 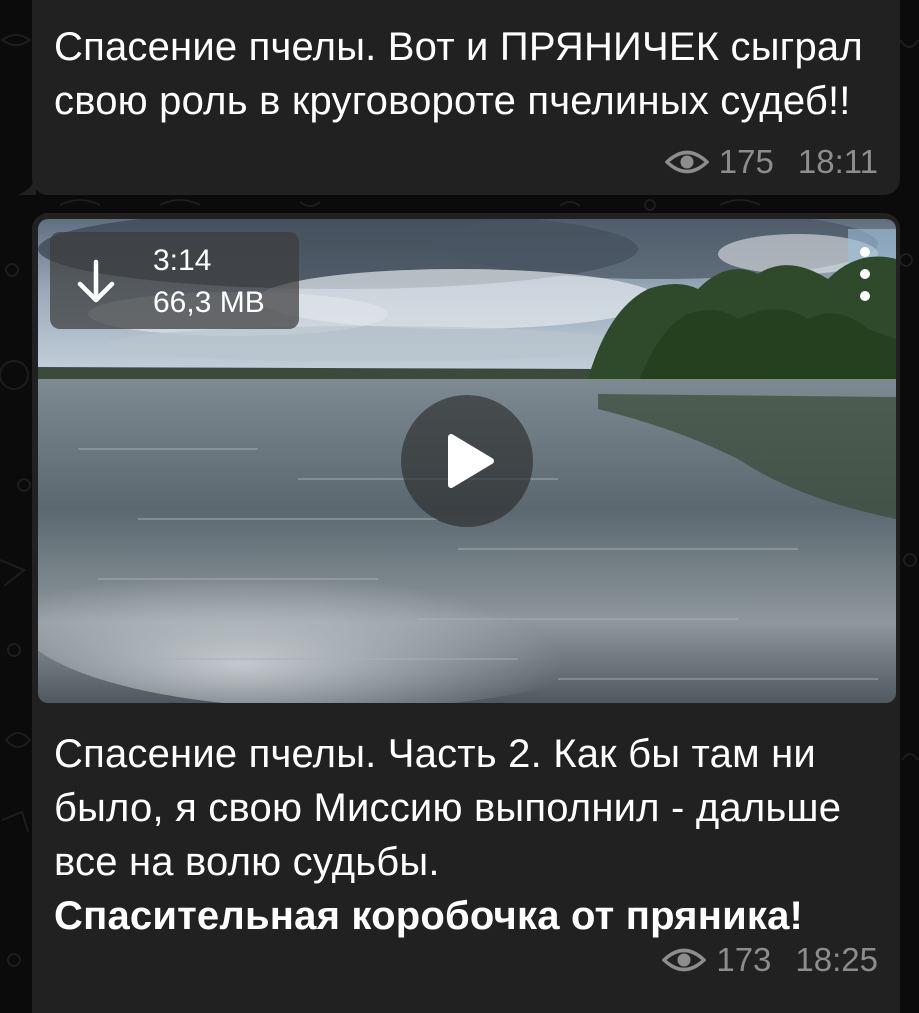 I want to click on view-count: 175, so click(x=746, y=161).